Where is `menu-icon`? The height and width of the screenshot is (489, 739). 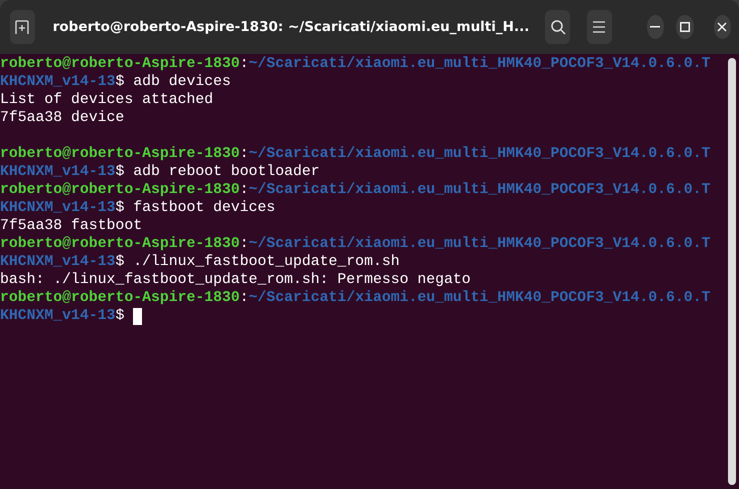 menu-icon is located at coordinates (599, 27).